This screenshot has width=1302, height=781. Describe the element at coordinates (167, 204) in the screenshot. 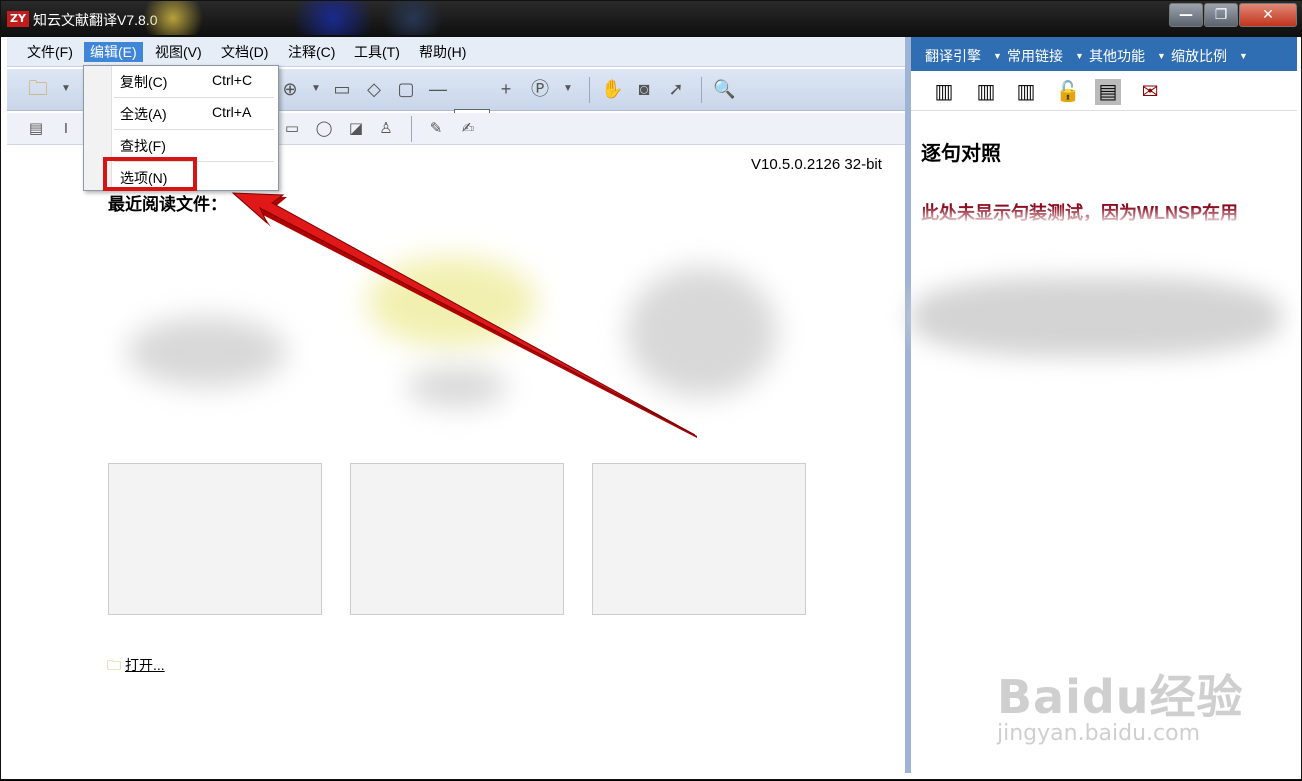

I see `recent-files-heading: 最近阅读文件：` at that location.